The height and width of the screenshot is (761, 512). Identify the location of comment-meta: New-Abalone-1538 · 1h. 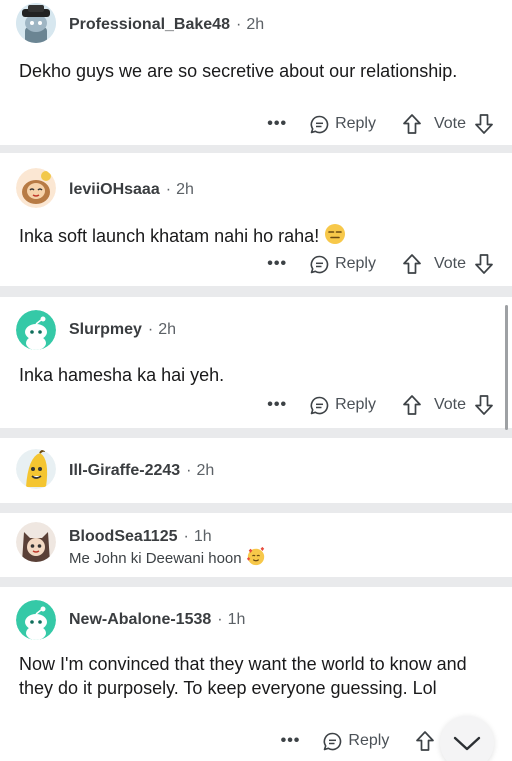
(157, 620).